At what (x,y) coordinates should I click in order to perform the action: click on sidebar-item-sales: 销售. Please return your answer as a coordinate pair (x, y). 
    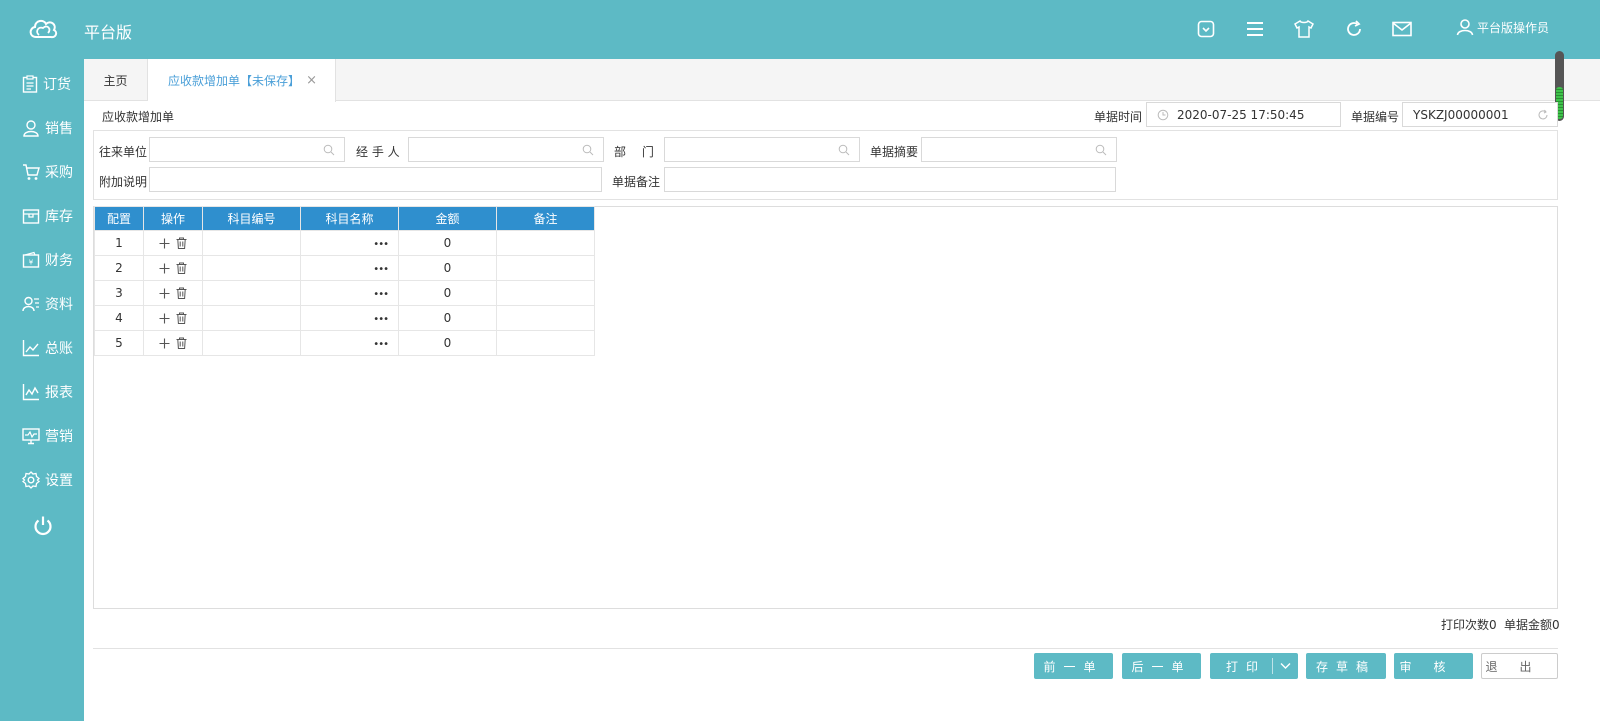
    Looking at the image, I should click on (42, 128).